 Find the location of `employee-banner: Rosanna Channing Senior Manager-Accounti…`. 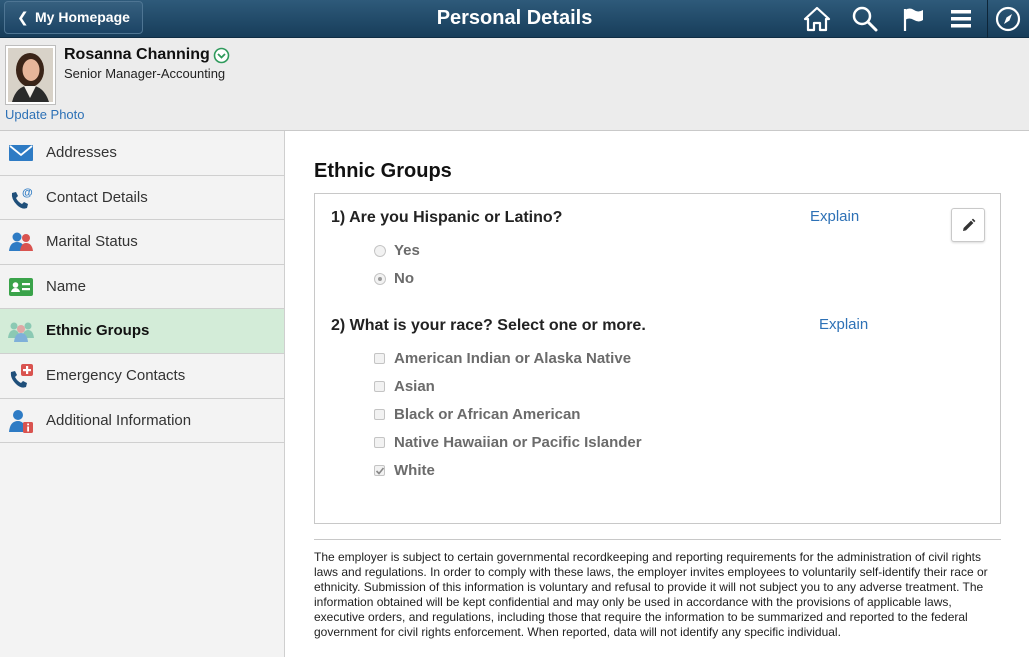

employee-banner: Rosanna Channing Senior Manager-Accounti… is located at coordinates (514, 84).